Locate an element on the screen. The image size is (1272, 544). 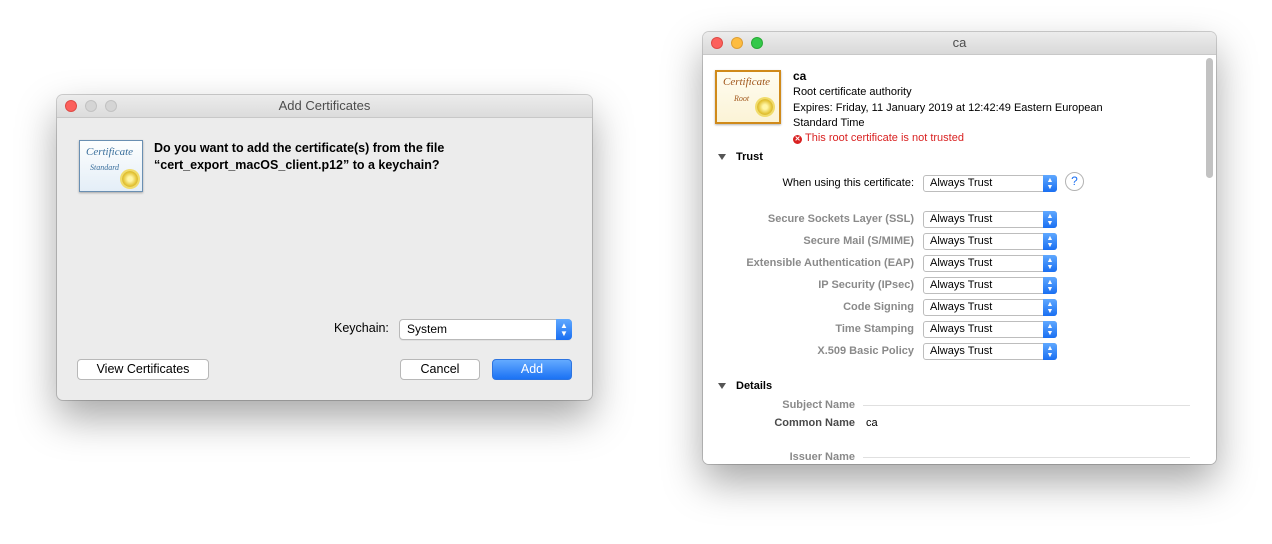
policy-label: Code Signing is located at coordinates (878, 307).